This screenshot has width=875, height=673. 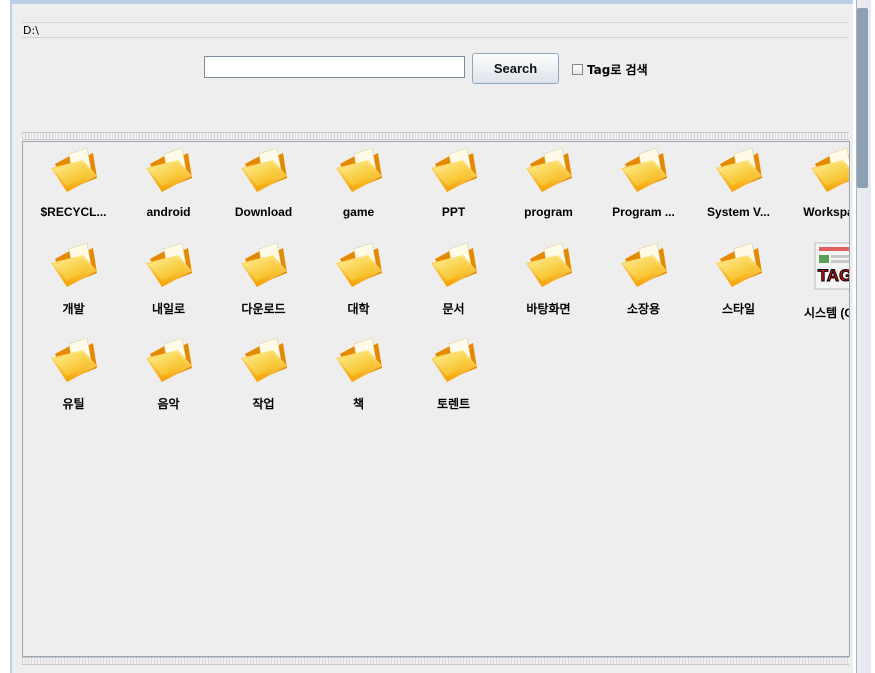 I want to click on file-item: 작업, so click(x=263, y=381).